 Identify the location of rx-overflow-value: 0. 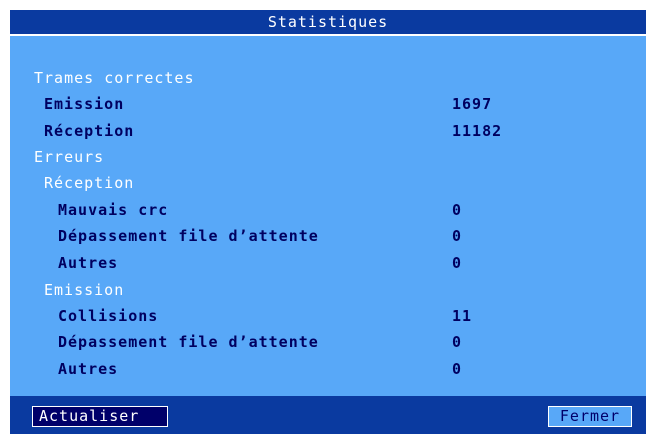
(457, 236).